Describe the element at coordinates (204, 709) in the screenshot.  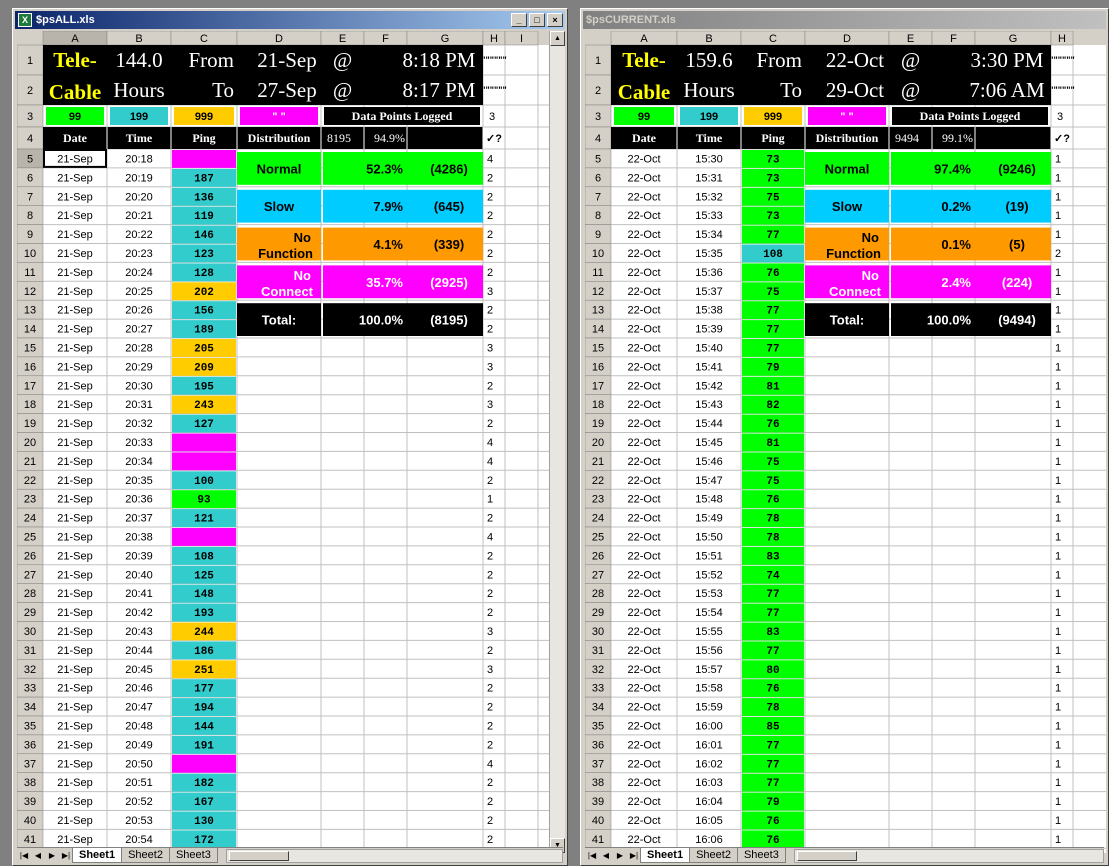
I see `ping-cell: 194` at that location.